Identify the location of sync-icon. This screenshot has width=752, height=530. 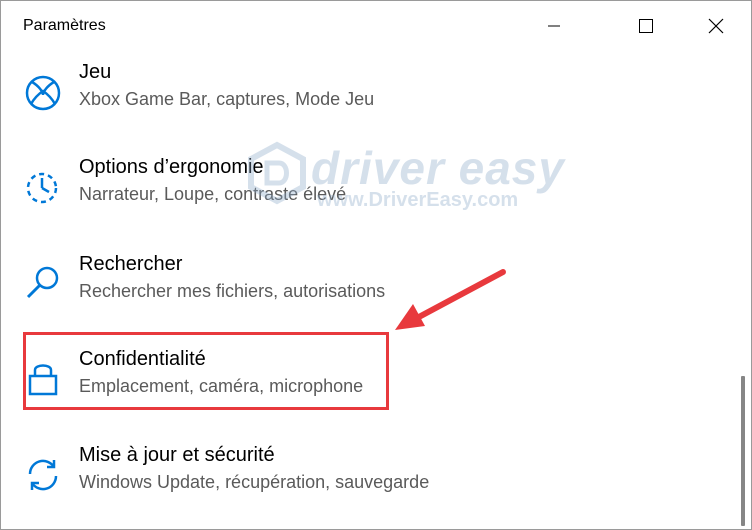
(43, 475).